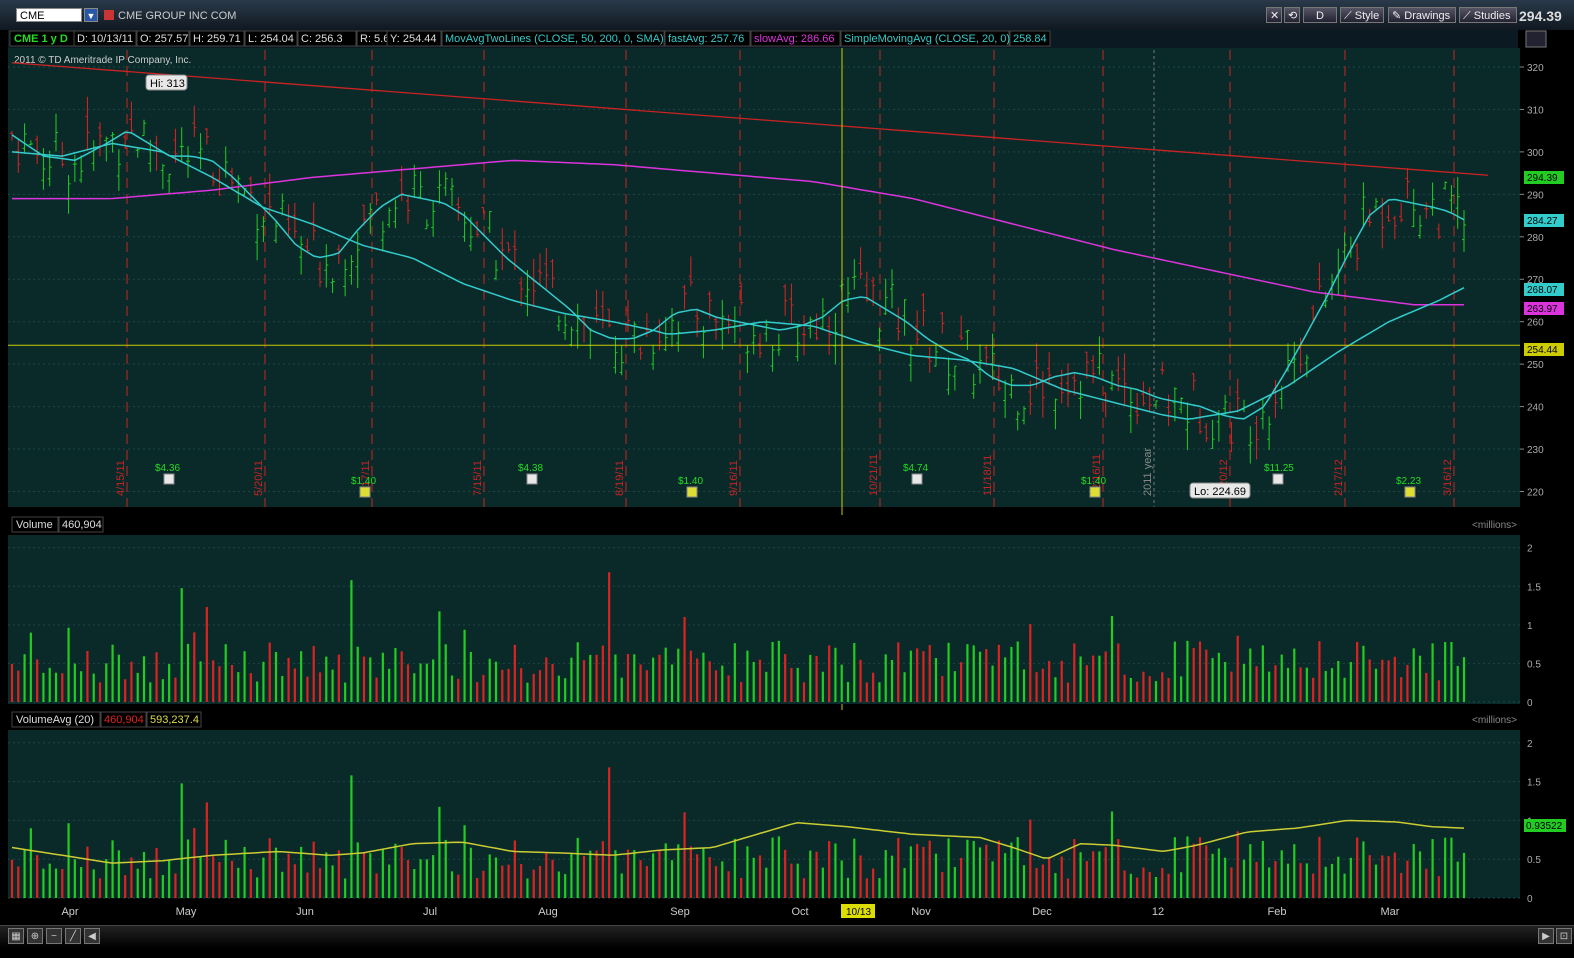 Image resolution: width=1574 pixels, height=958 pixels. Describe the element at coordinates (1542, 221) in the screenshot. I see `tag-sma20: 284.27` at that location.